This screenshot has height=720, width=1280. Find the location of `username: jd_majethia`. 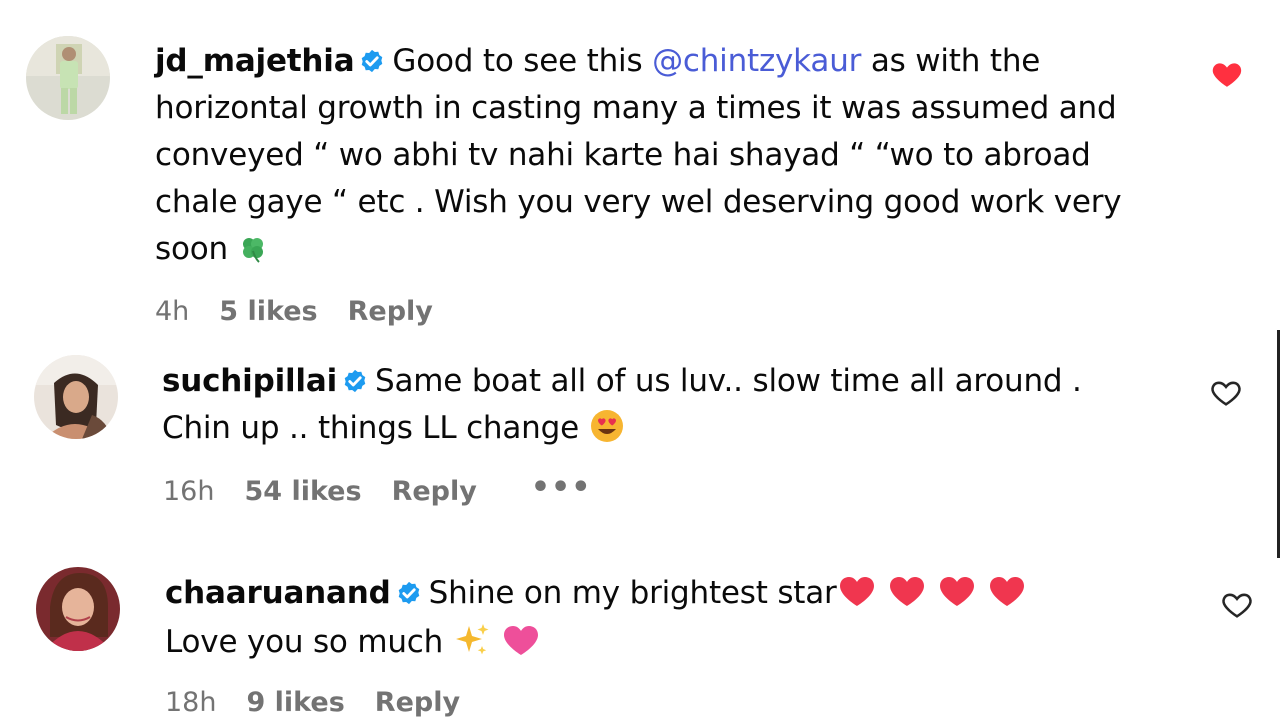

username: jd_majethia is located at coordinates (255, 61).